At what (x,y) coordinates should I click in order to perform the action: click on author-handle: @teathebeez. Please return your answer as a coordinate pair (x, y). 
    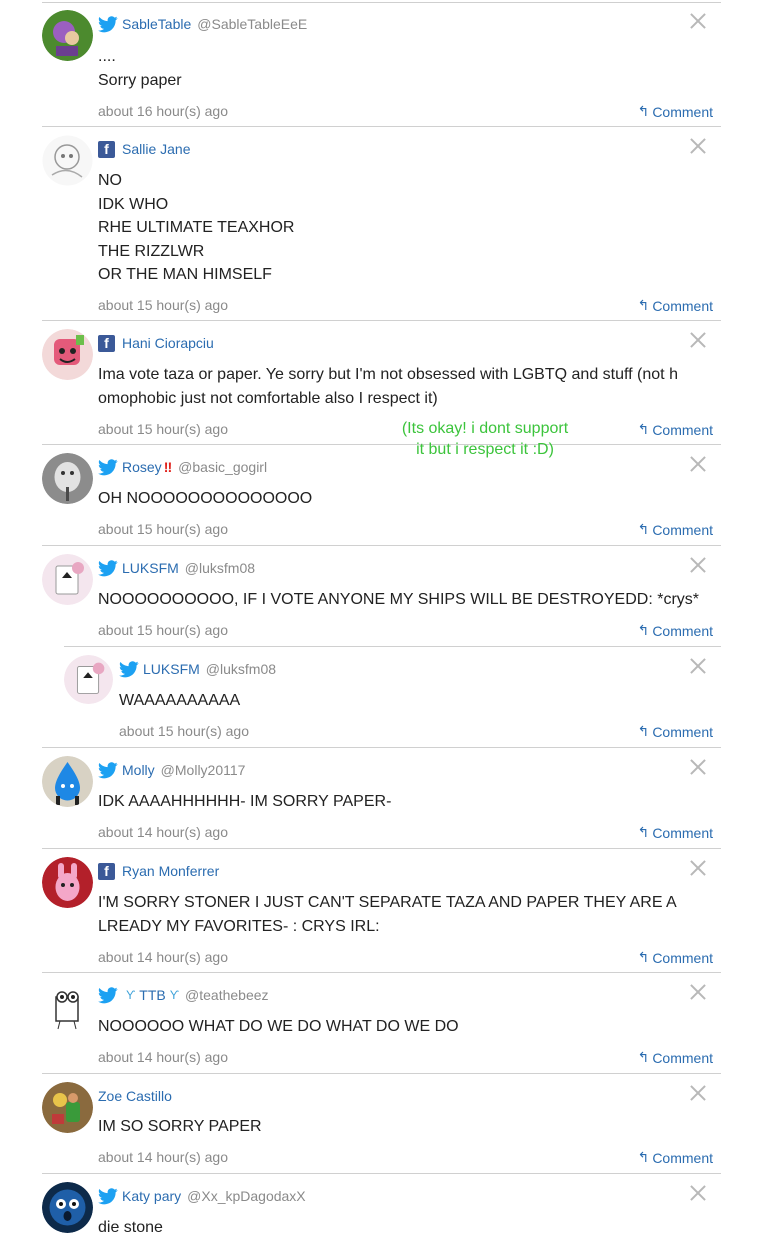
    Looking at the image, I should click on (227, 995).